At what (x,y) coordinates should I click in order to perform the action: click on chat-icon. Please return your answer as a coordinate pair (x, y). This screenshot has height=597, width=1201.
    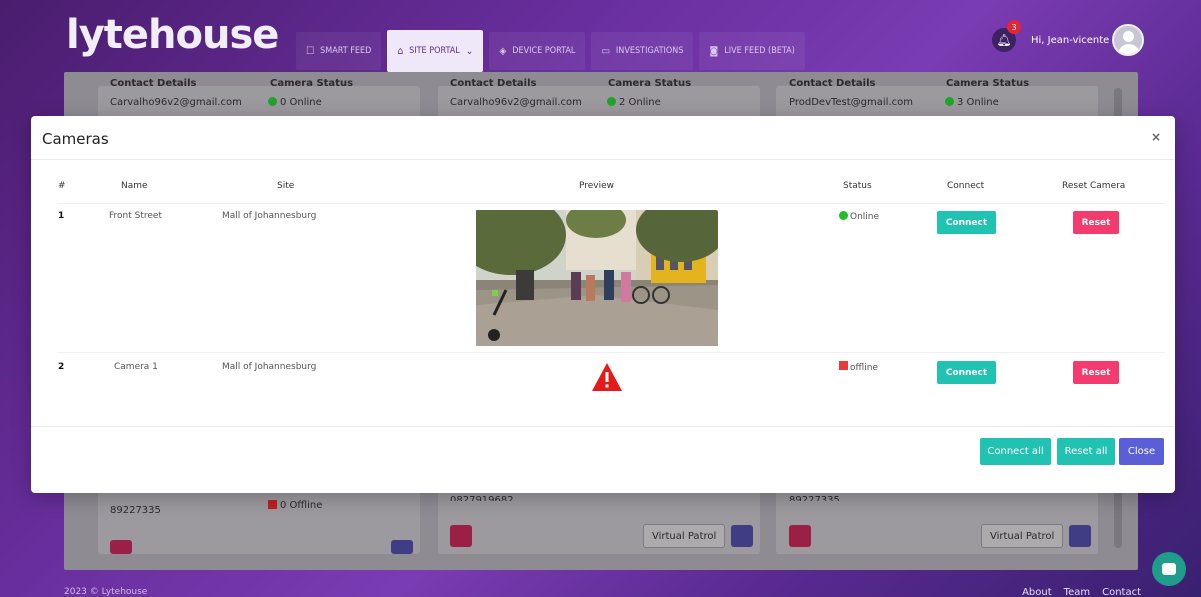
    Looking at the image, I should click on (1169, 569).